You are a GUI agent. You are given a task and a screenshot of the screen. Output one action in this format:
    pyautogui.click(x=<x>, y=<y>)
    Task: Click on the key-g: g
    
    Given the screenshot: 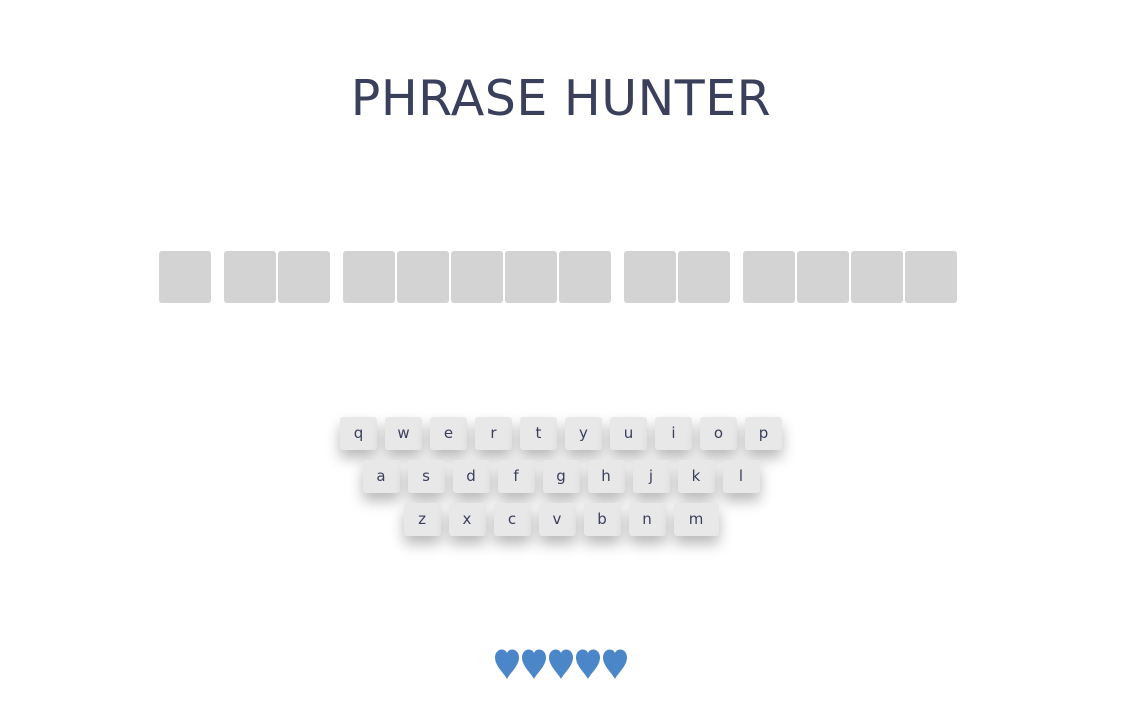 What is the action you would take?
    pyautogui.click(x=561, y=476)
    